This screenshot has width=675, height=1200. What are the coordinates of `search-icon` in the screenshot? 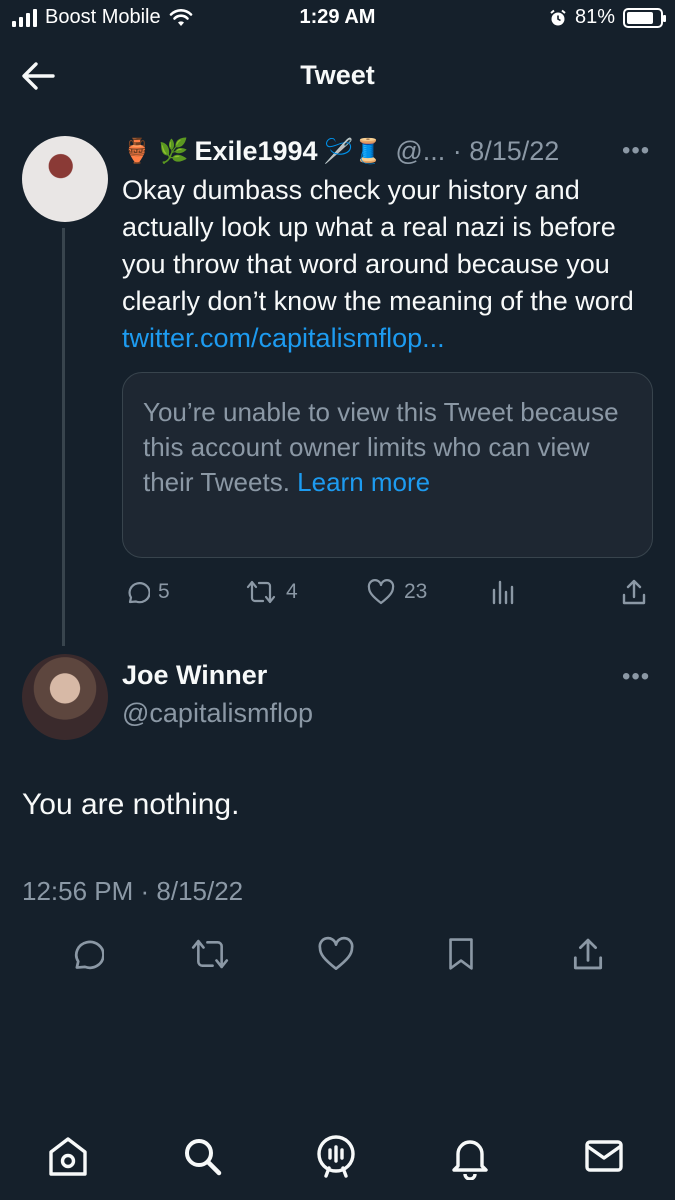 It's located at (203, 1157).